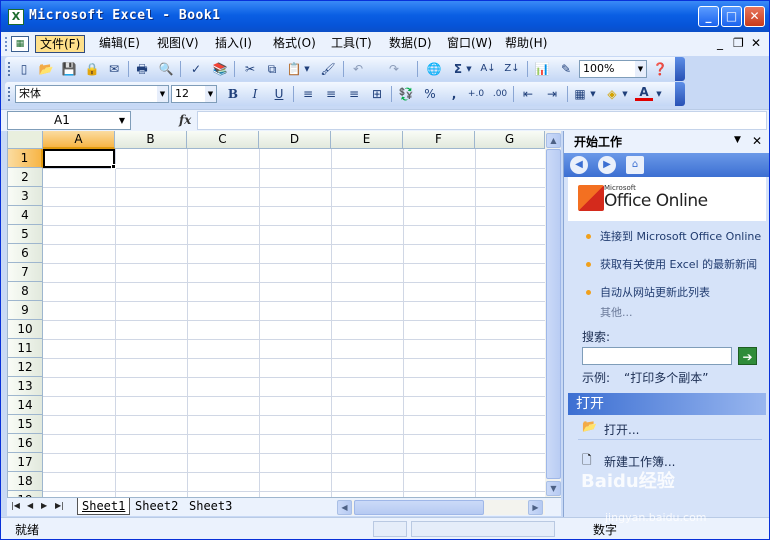  What do you see at coordinates (488, 69) in the screenshot?
I see `sort-ascending-icon: A↓` at bounding box center [488, 69].